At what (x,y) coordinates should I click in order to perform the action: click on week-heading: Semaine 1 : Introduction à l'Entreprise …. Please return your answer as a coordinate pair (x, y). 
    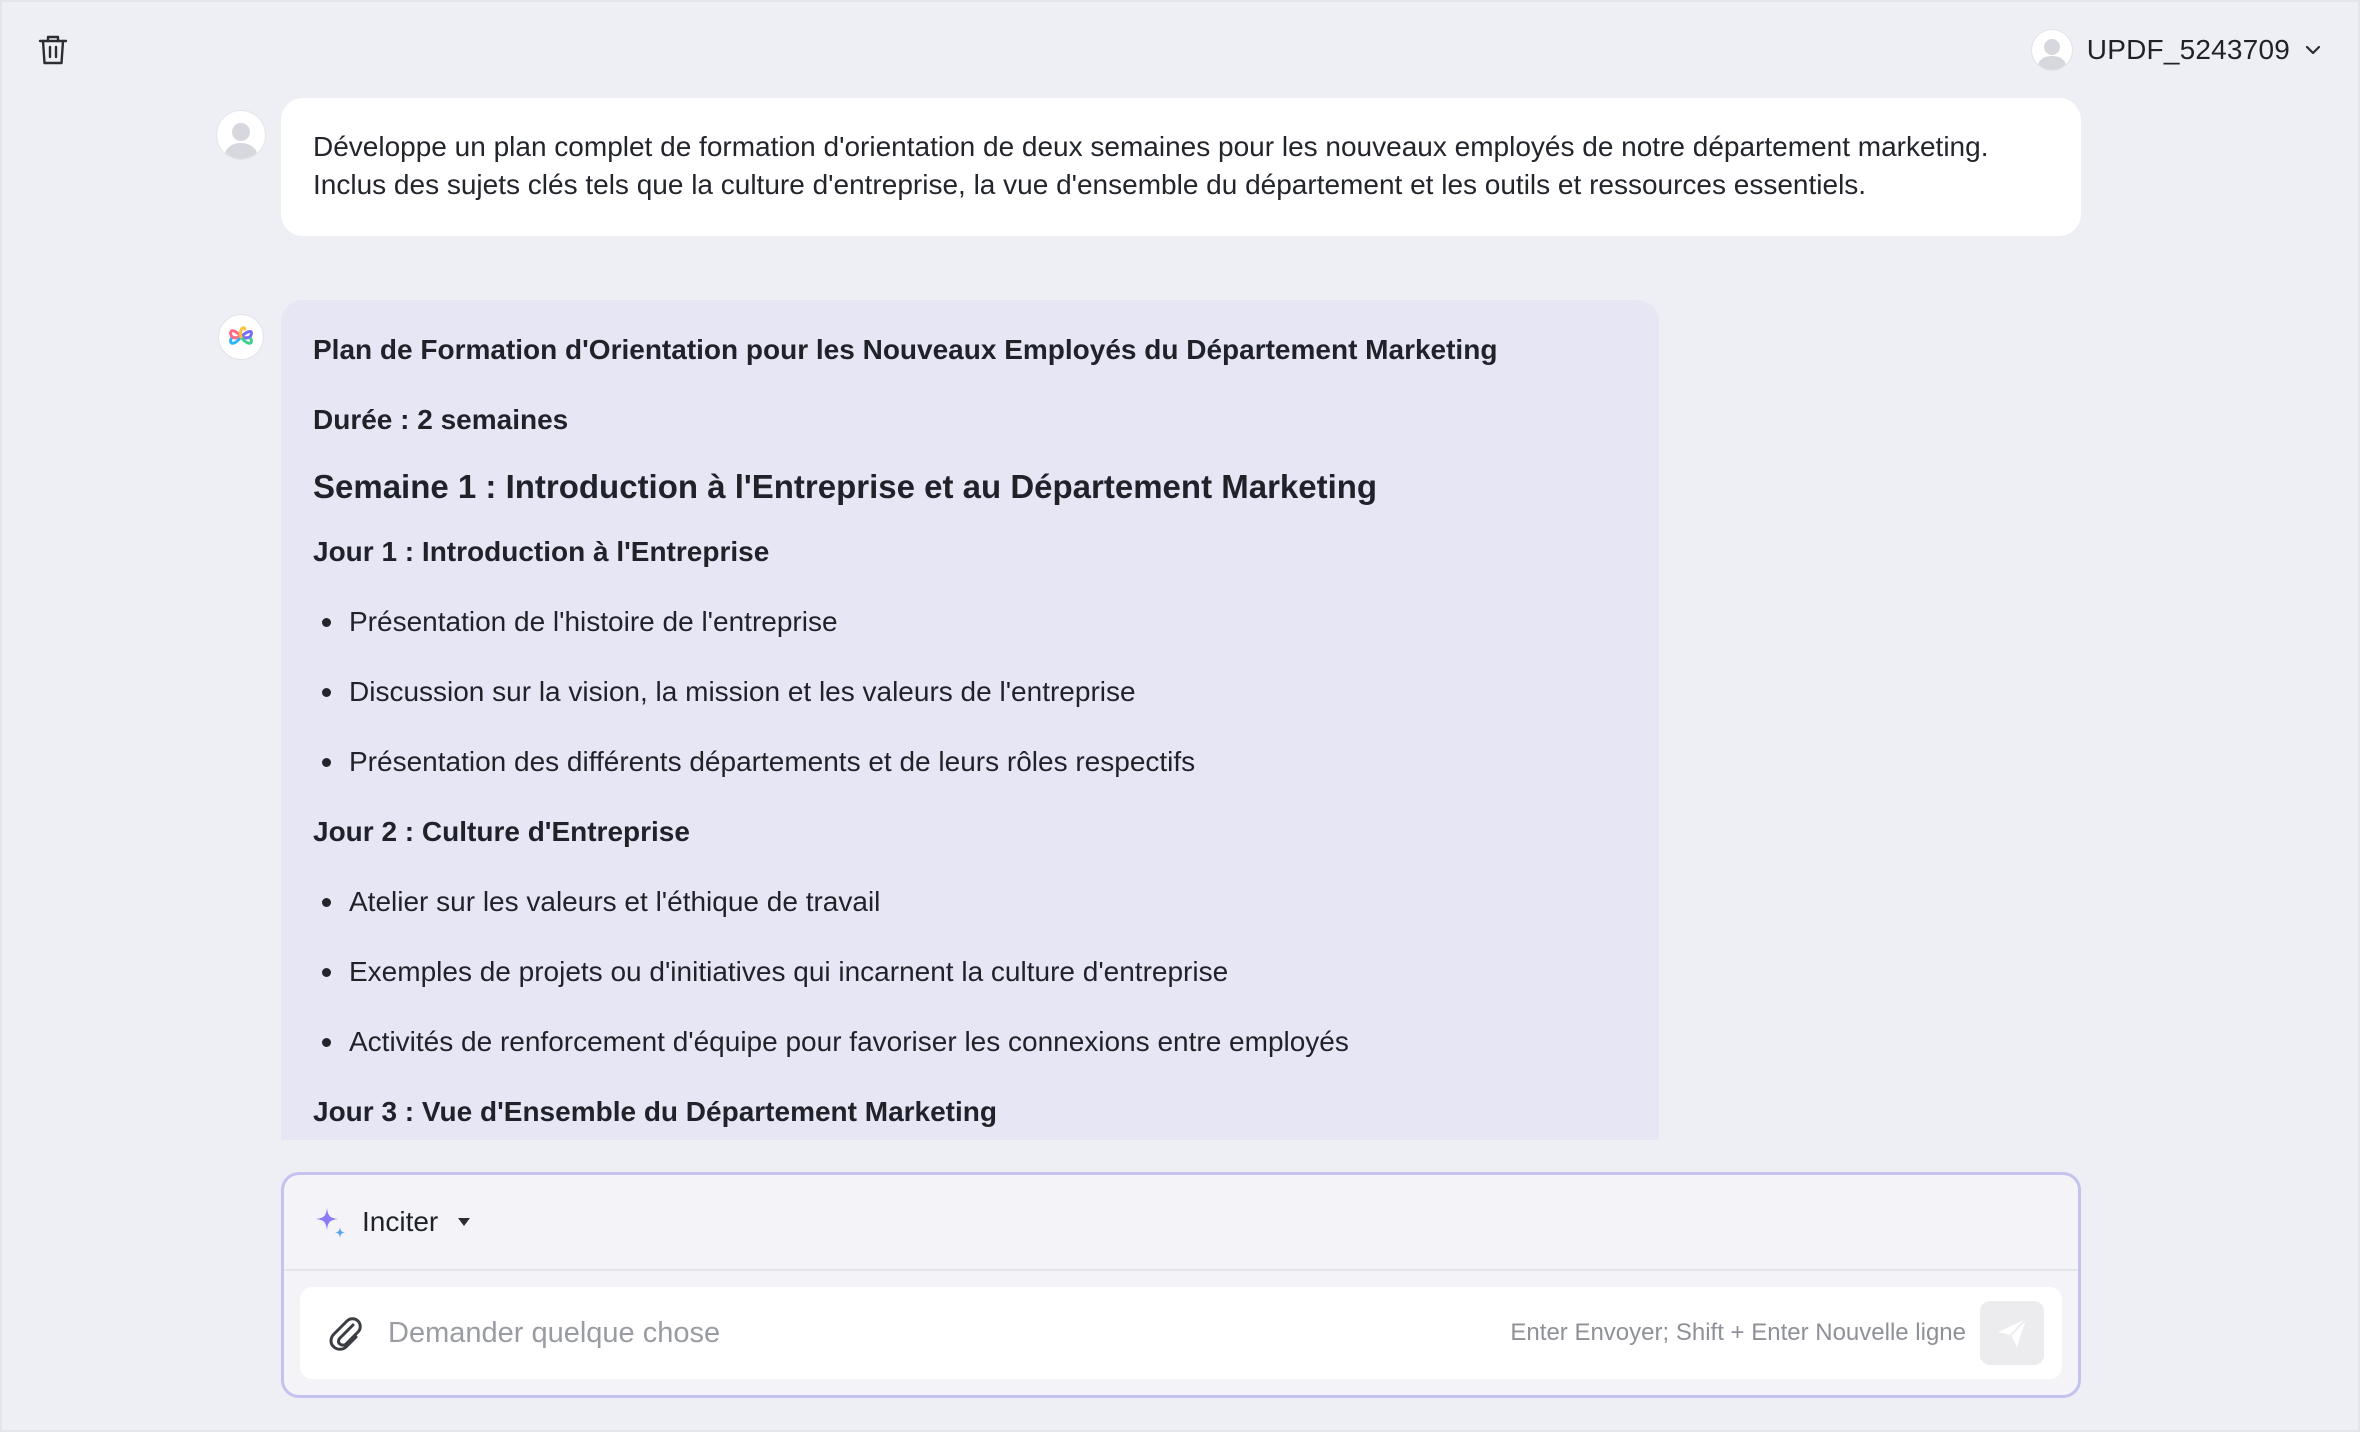
    Looking at the image, I should click on (845, 486).